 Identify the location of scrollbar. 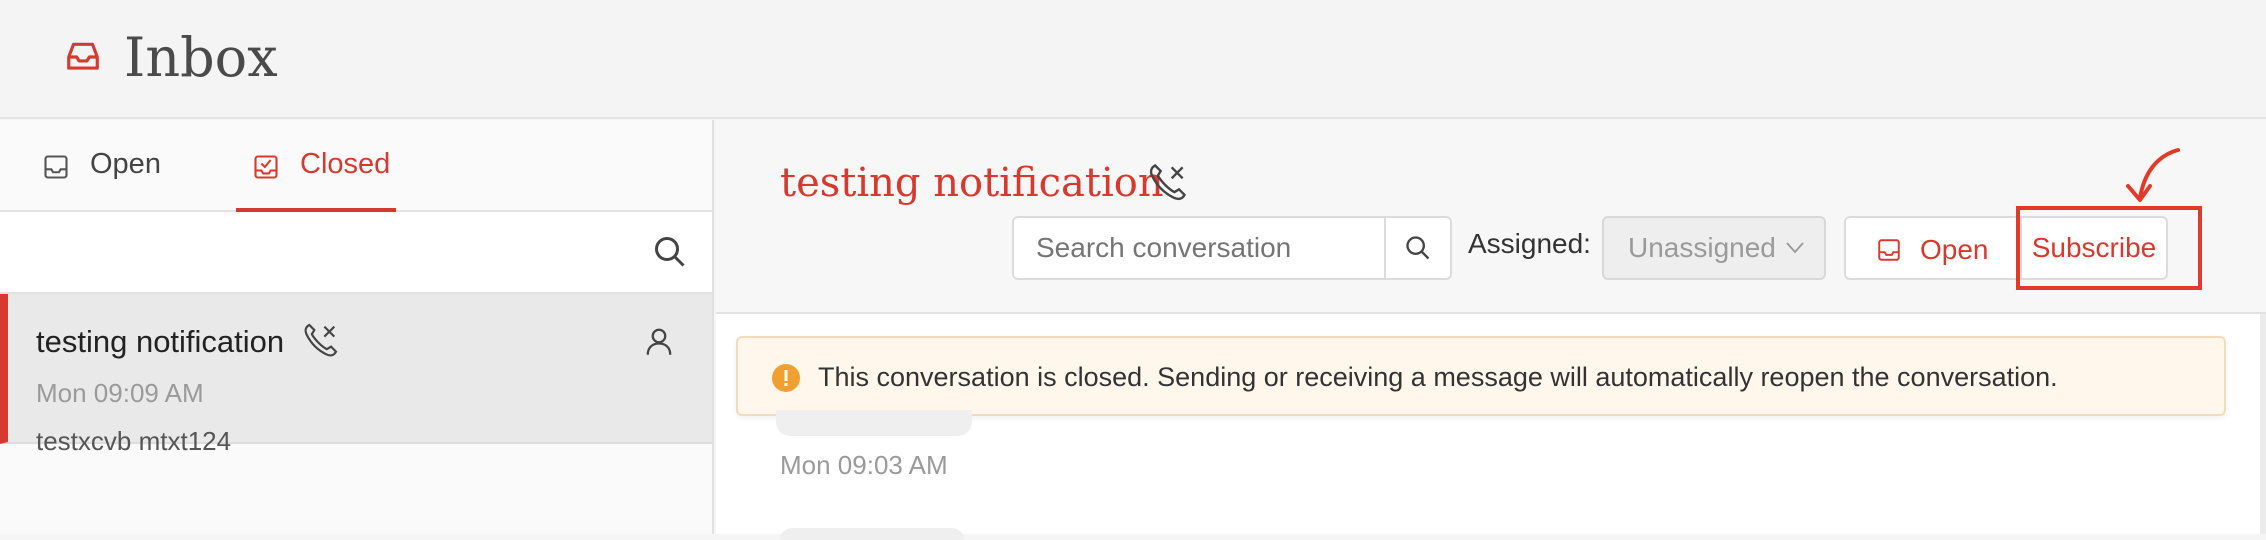
(2263, 424).